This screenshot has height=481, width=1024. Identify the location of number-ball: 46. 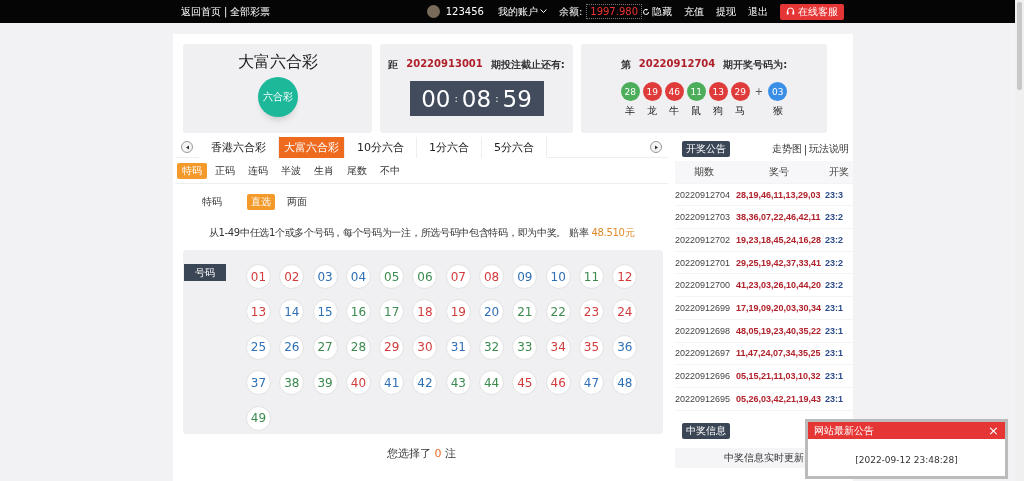
(558, 383).